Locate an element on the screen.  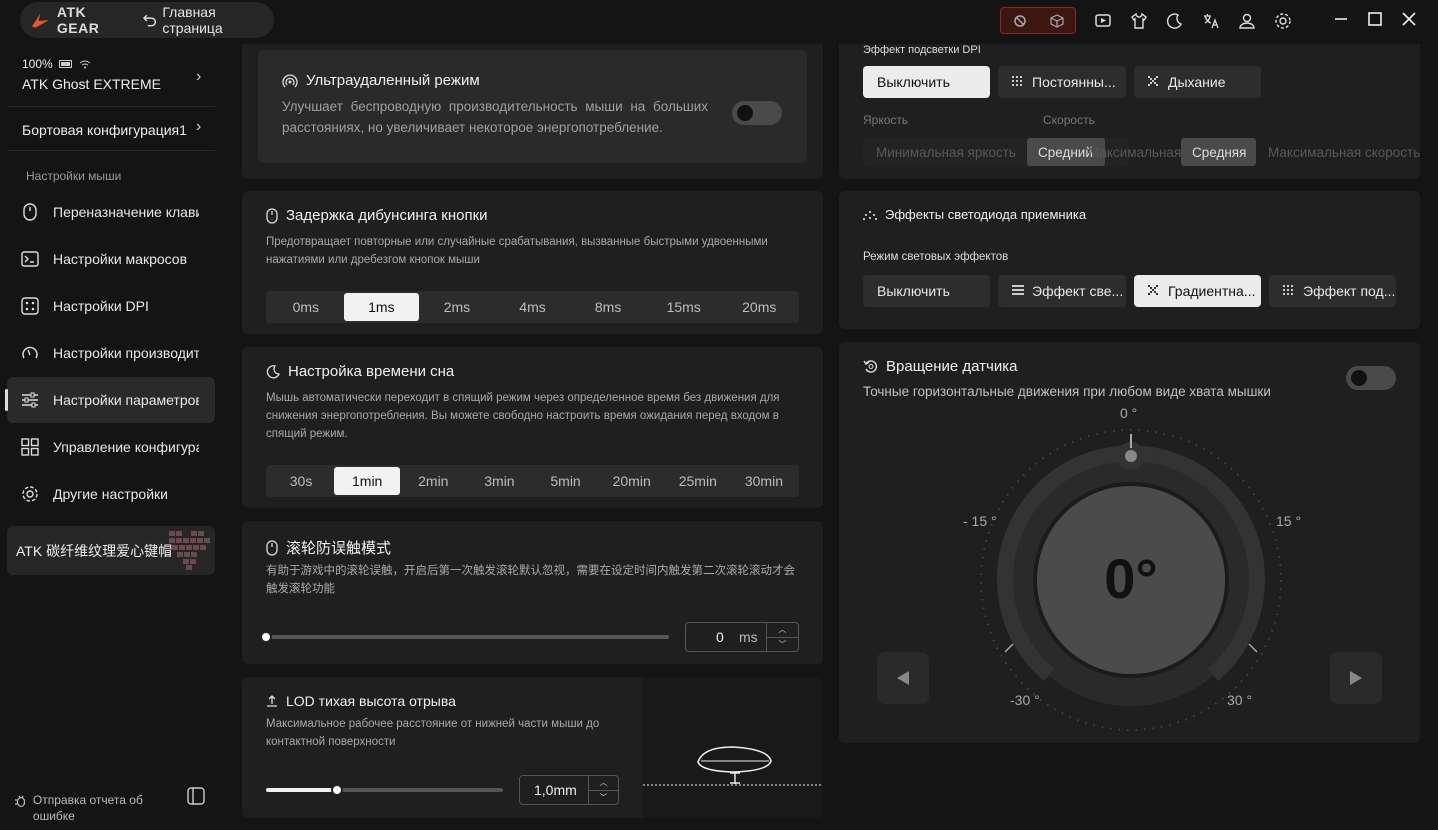
ultra-range-toggle is located at coordinates (757, 113).